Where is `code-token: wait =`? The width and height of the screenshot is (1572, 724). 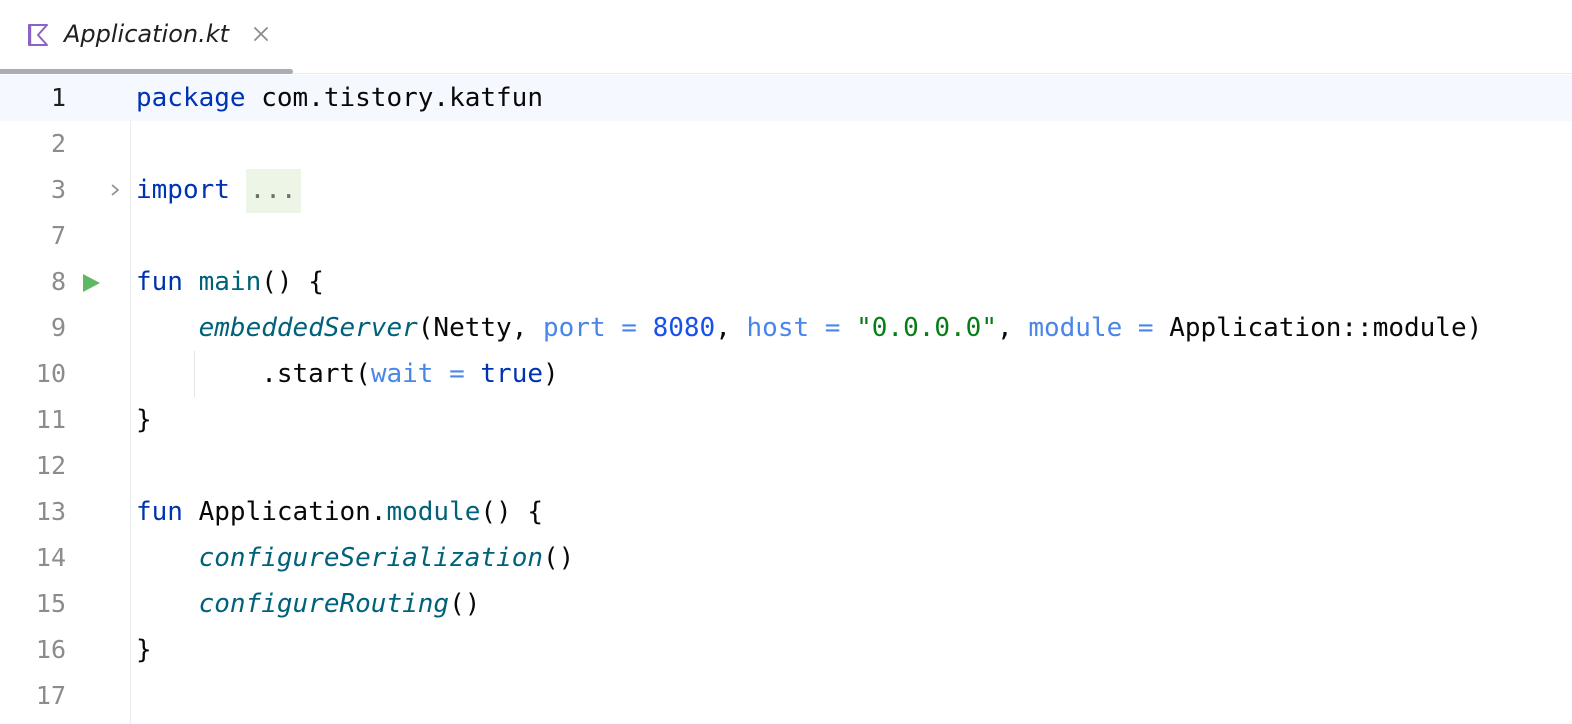 code-token: wait = is located at coordinates (417, 374).